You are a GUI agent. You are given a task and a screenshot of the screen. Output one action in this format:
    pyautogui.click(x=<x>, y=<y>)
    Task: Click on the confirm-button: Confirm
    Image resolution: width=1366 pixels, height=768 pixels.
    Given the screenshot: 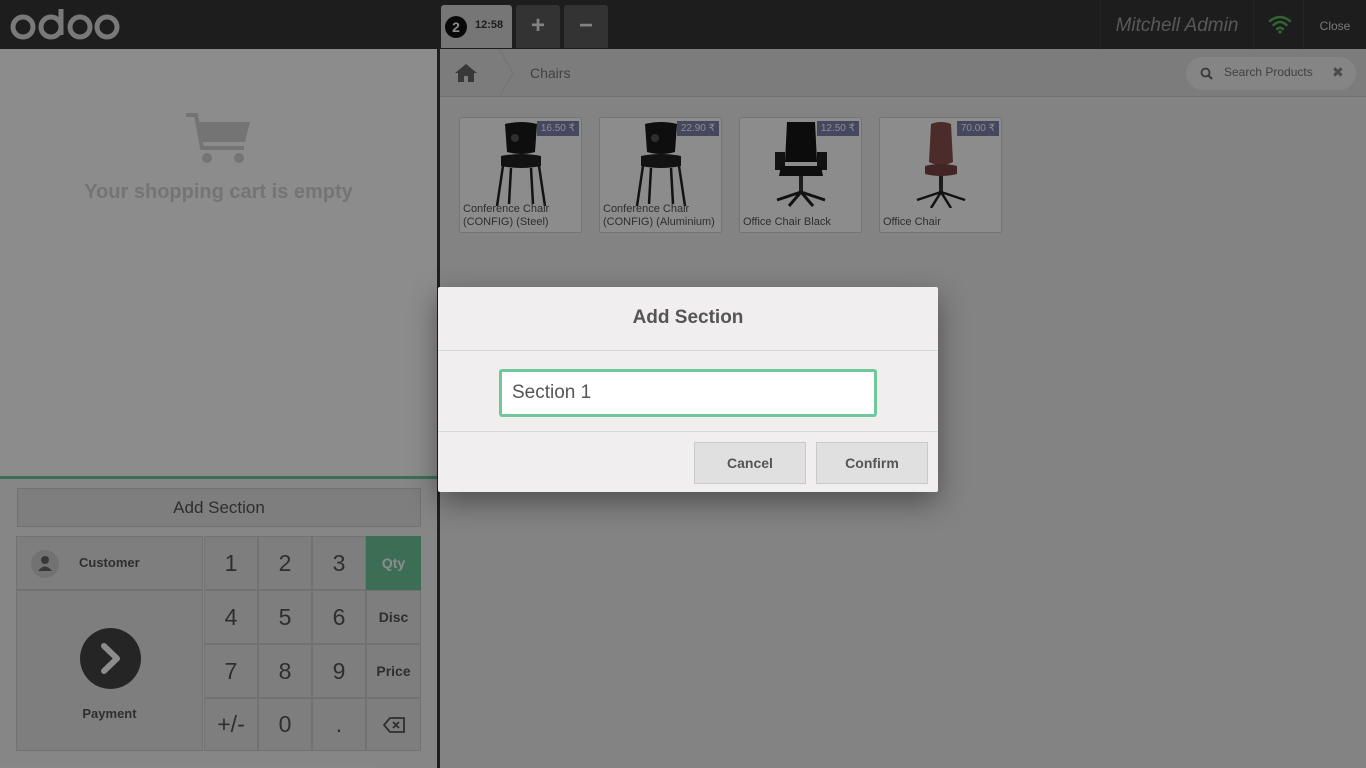 What is the action you would take?
    pyautogui.click(x=872, y=463)
    